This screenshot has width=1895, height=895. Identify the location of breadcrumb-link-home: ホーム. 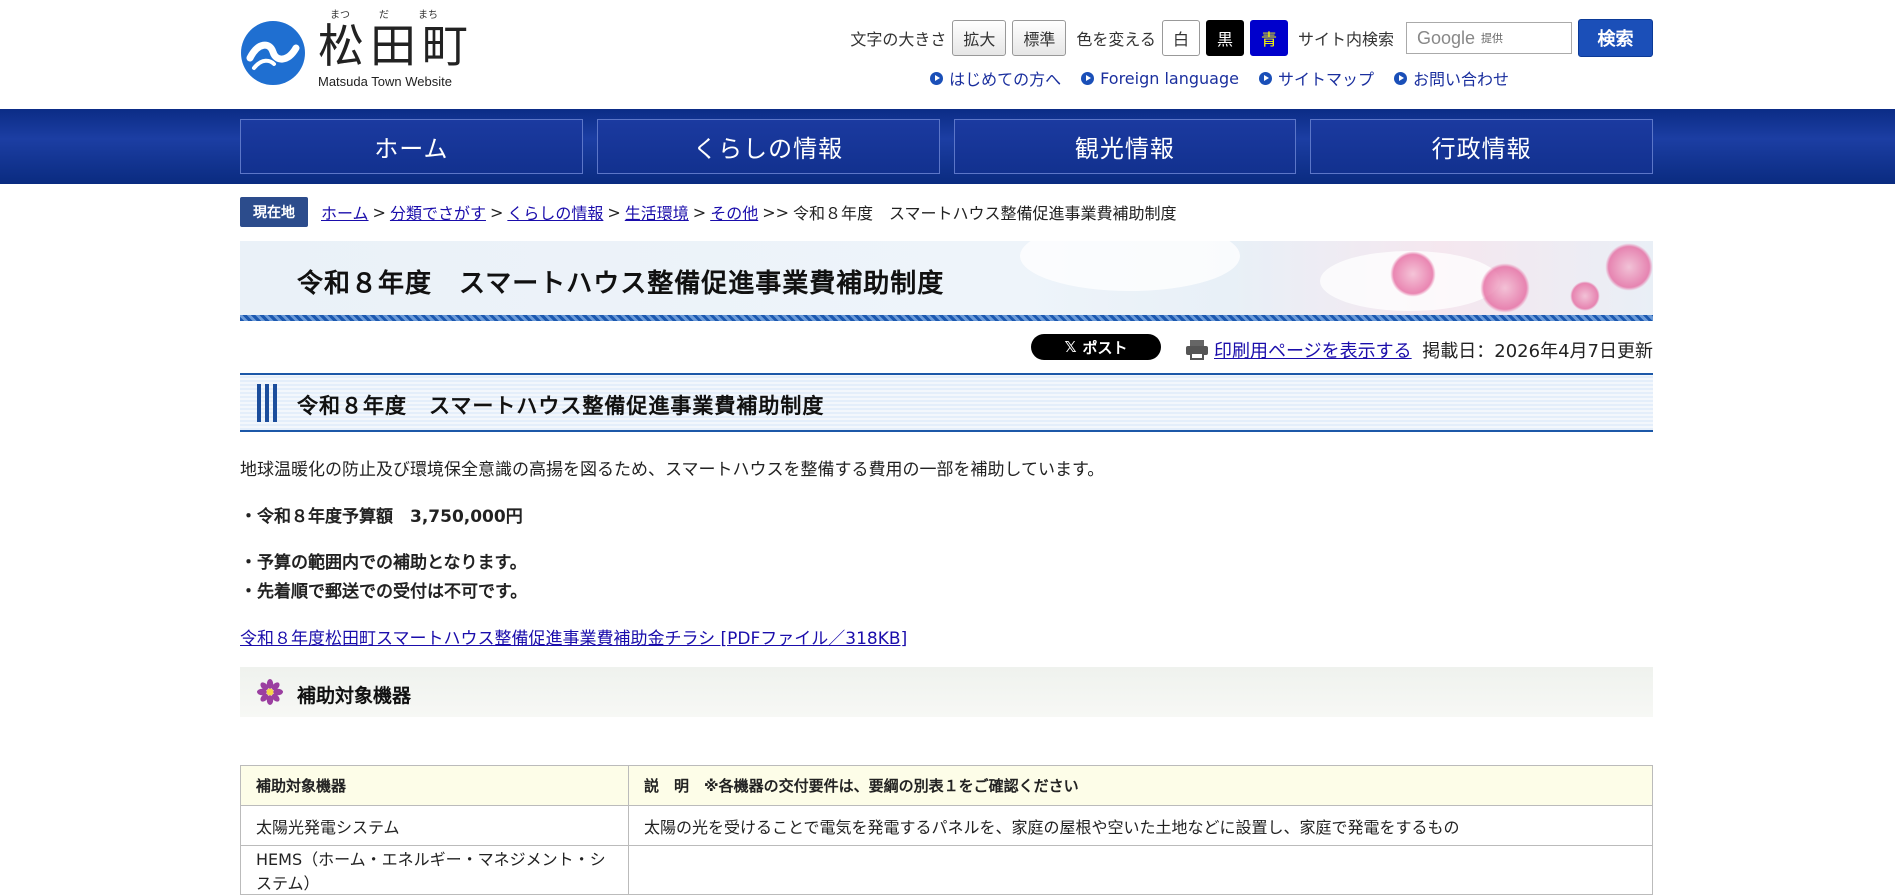
(345, 212).